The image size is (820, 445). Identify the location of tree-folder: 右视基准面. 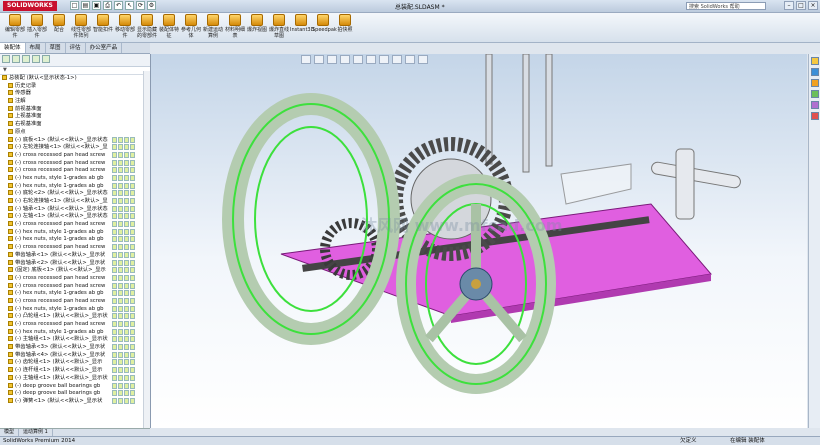
(75, 125).